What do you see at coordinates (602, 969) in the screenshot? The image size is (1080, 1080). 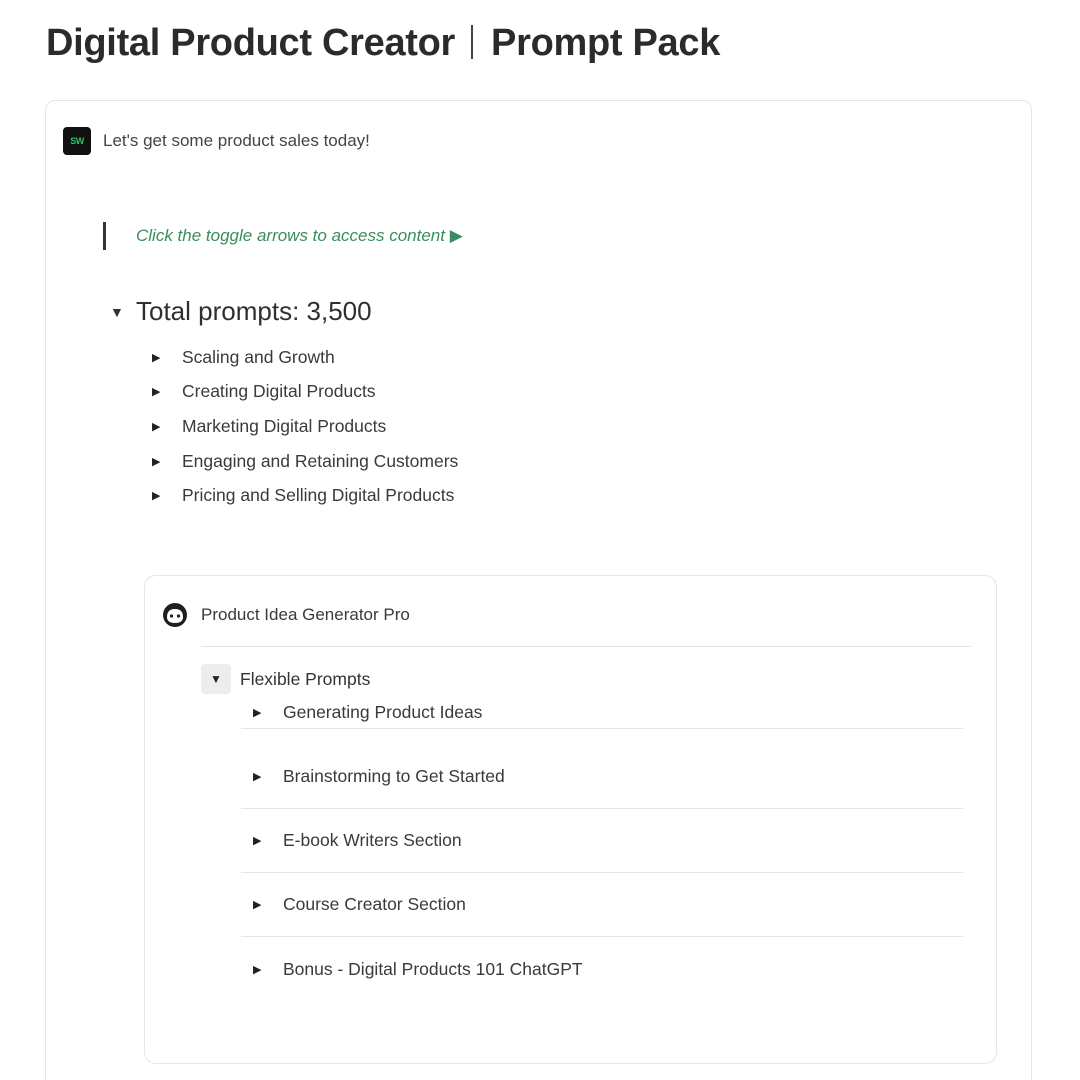 I see `prompt-section-item: ▶ Bonus - Digital Products 101 ChatGPT` at bounding box center [602, 969].